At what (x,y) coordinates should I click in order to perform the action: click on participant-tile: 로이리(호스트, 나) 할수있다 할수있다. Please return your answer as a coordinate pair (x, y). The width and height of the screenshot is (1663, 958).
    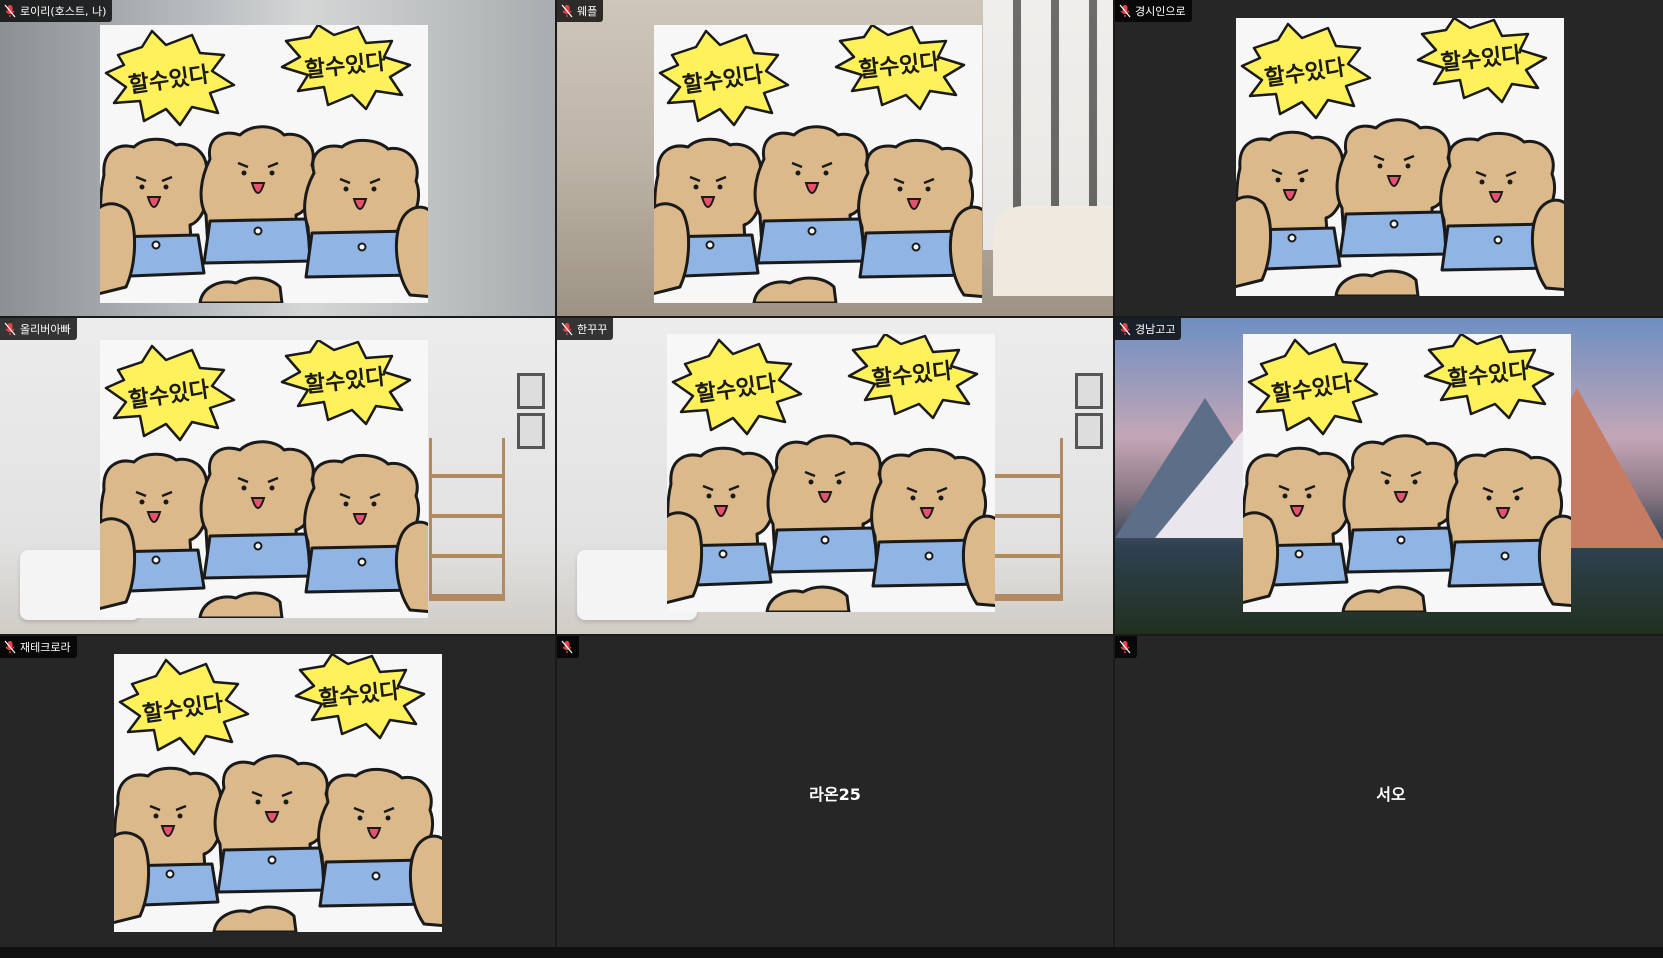
    Looking at the image, I should click on (277, 158).